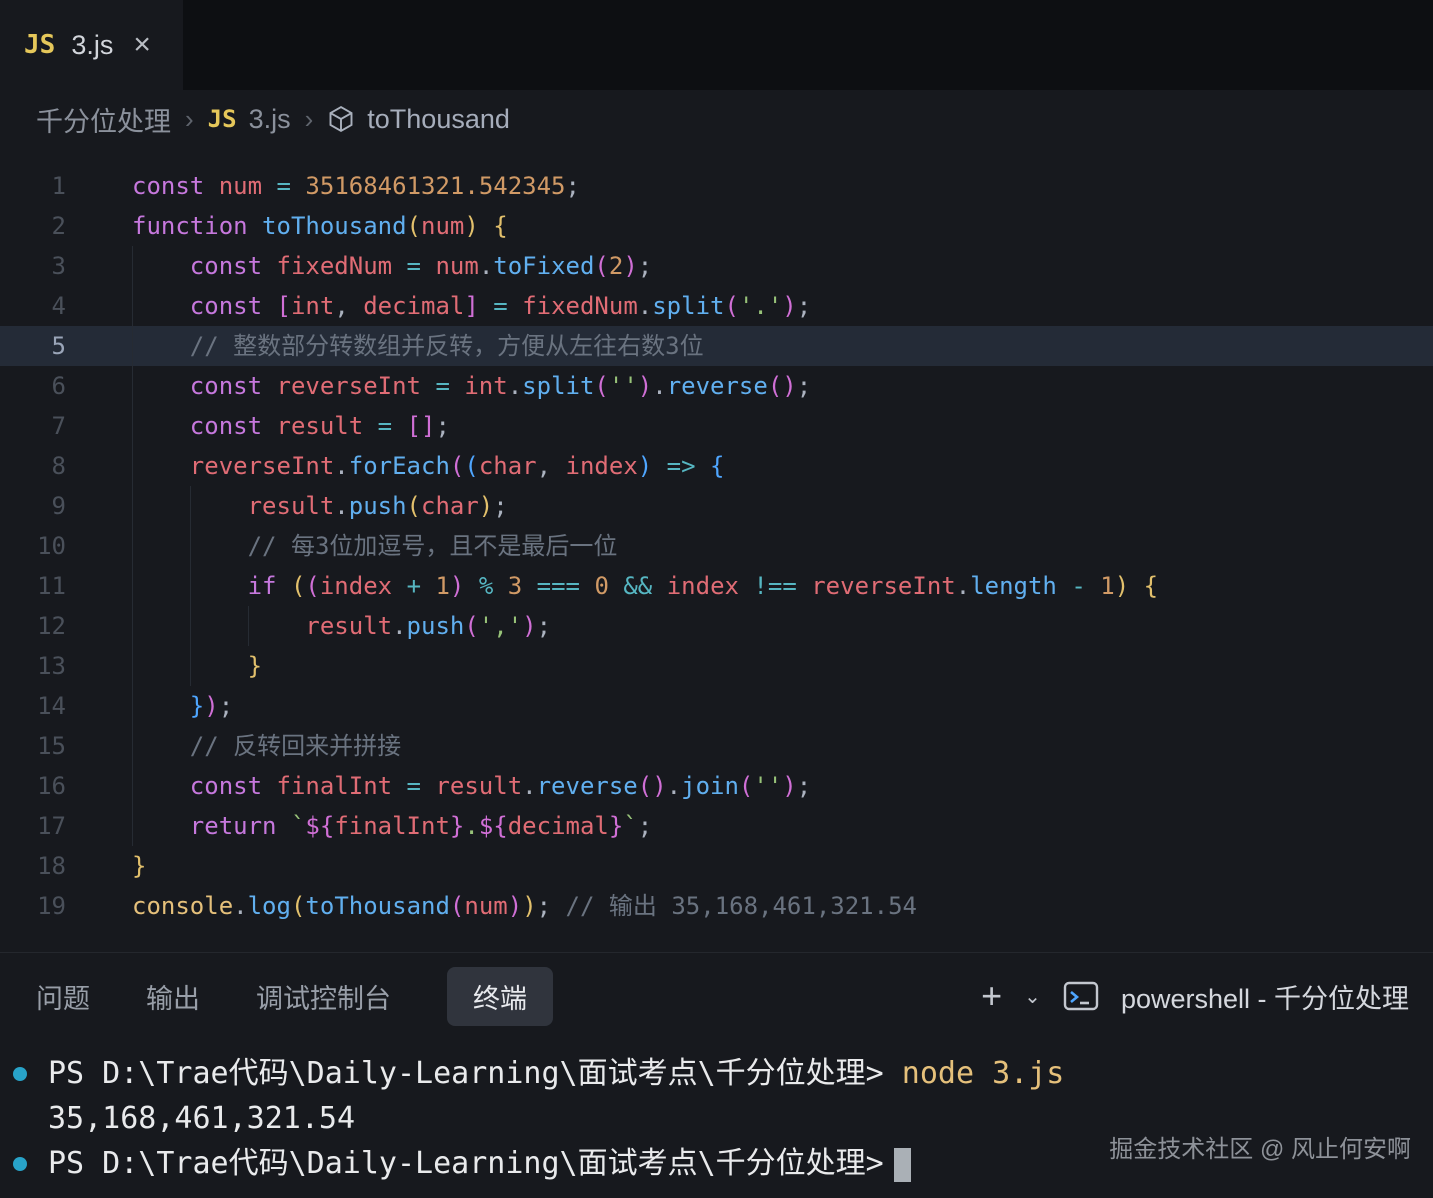  Describe the element at coordinates (33, 386) in the screenshot. I see `line-number: 6` at that location.